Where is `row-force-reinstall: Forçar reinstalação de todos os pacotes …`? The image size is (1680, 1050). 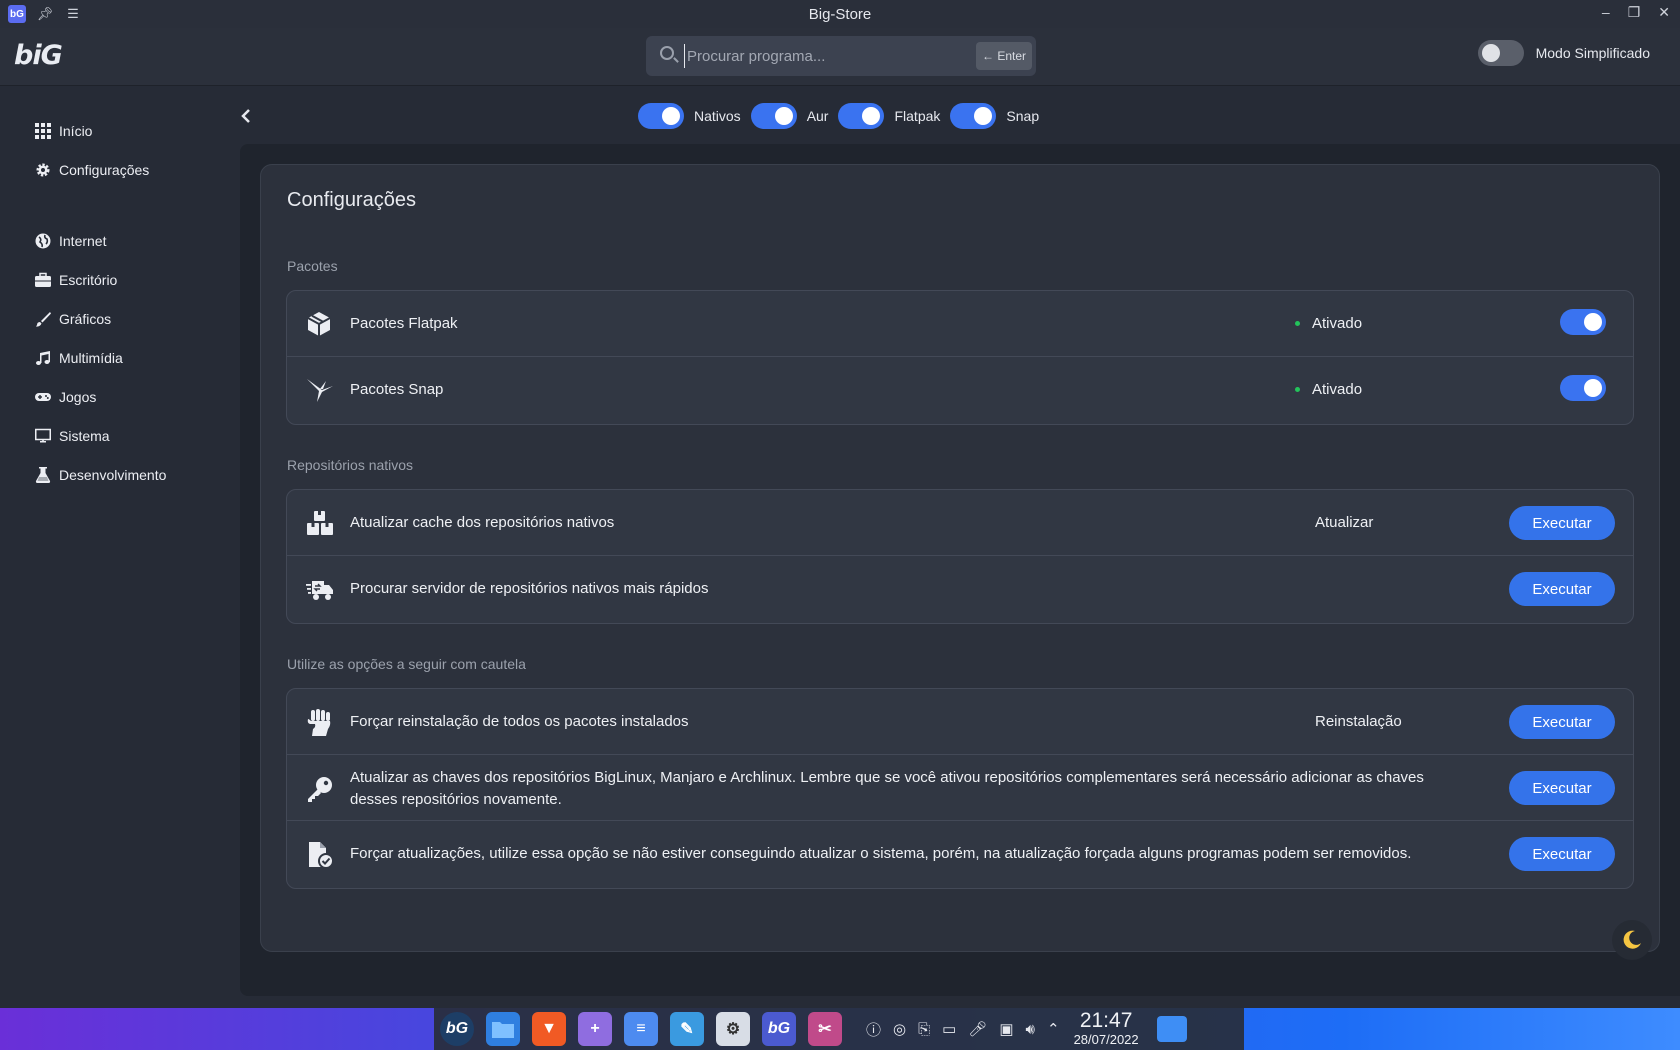 row-force-reinstall: Forçar reinstalação de todos os pacotes … is located at coordinates (960, 722).